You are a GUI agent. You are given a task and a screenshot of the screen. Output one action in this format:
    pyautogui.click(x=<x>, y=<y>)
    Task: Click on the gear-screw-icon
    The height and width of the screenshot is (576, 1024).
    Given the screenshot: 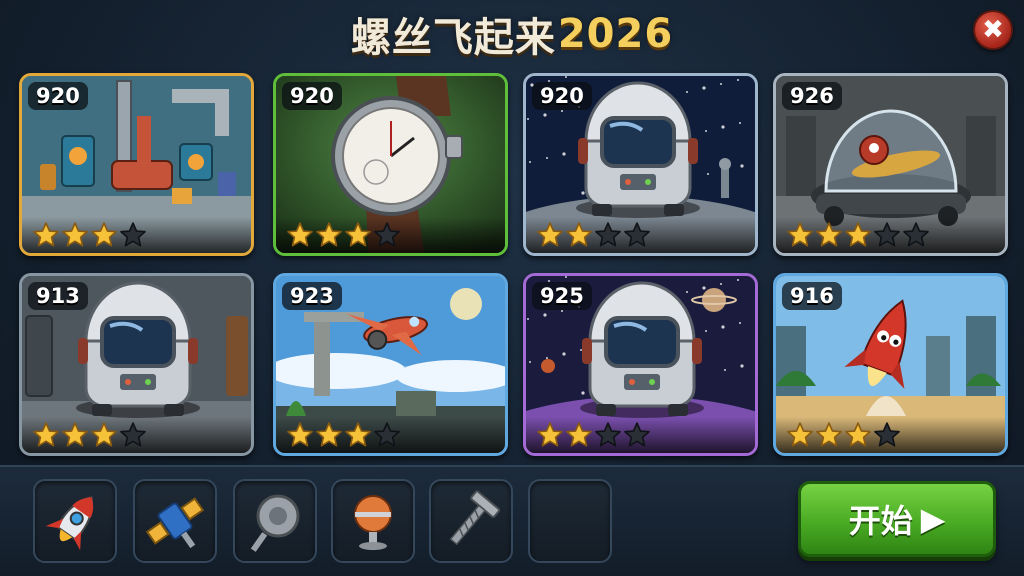 What is the action you would take?
    pyautogui.click(x=275, y=523)
    